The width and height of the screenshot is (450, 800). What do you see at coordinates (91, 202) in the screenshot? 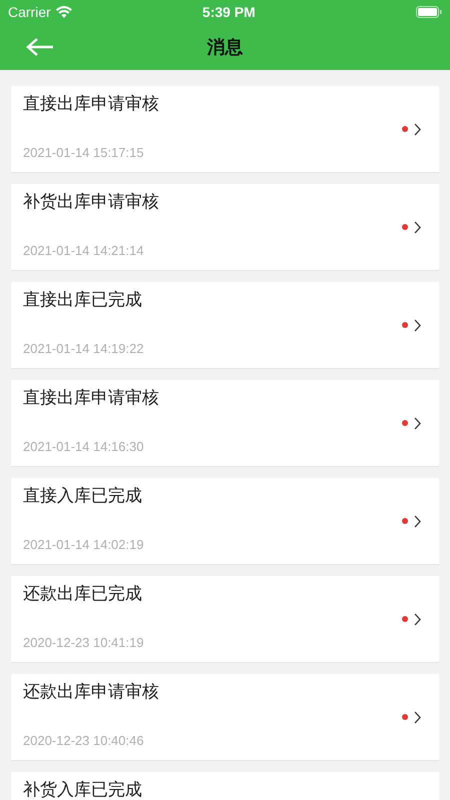
I see `message-title: 补货出库申请审核` at bounding box center [91, 202].